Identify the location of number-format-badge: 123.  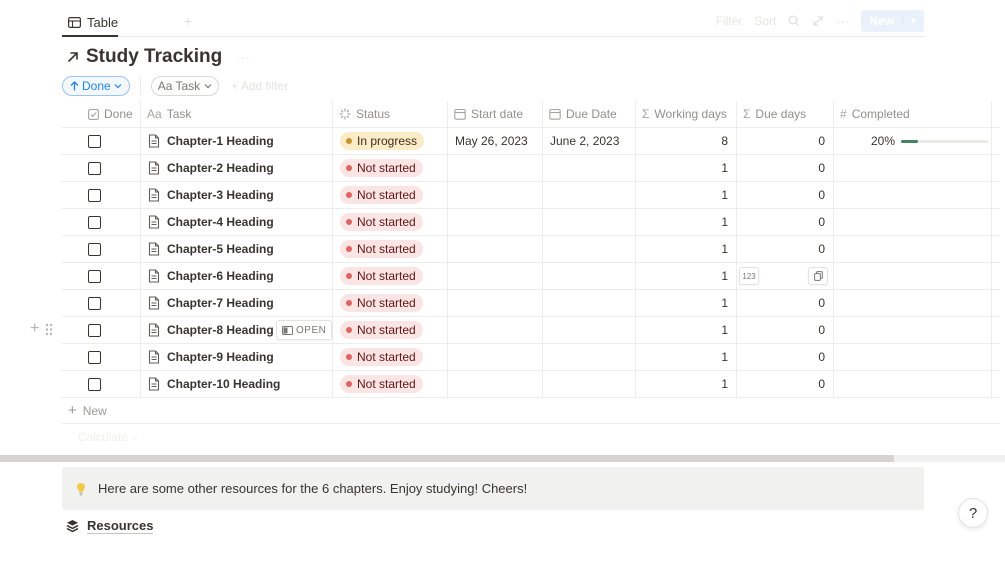
(749, 276).